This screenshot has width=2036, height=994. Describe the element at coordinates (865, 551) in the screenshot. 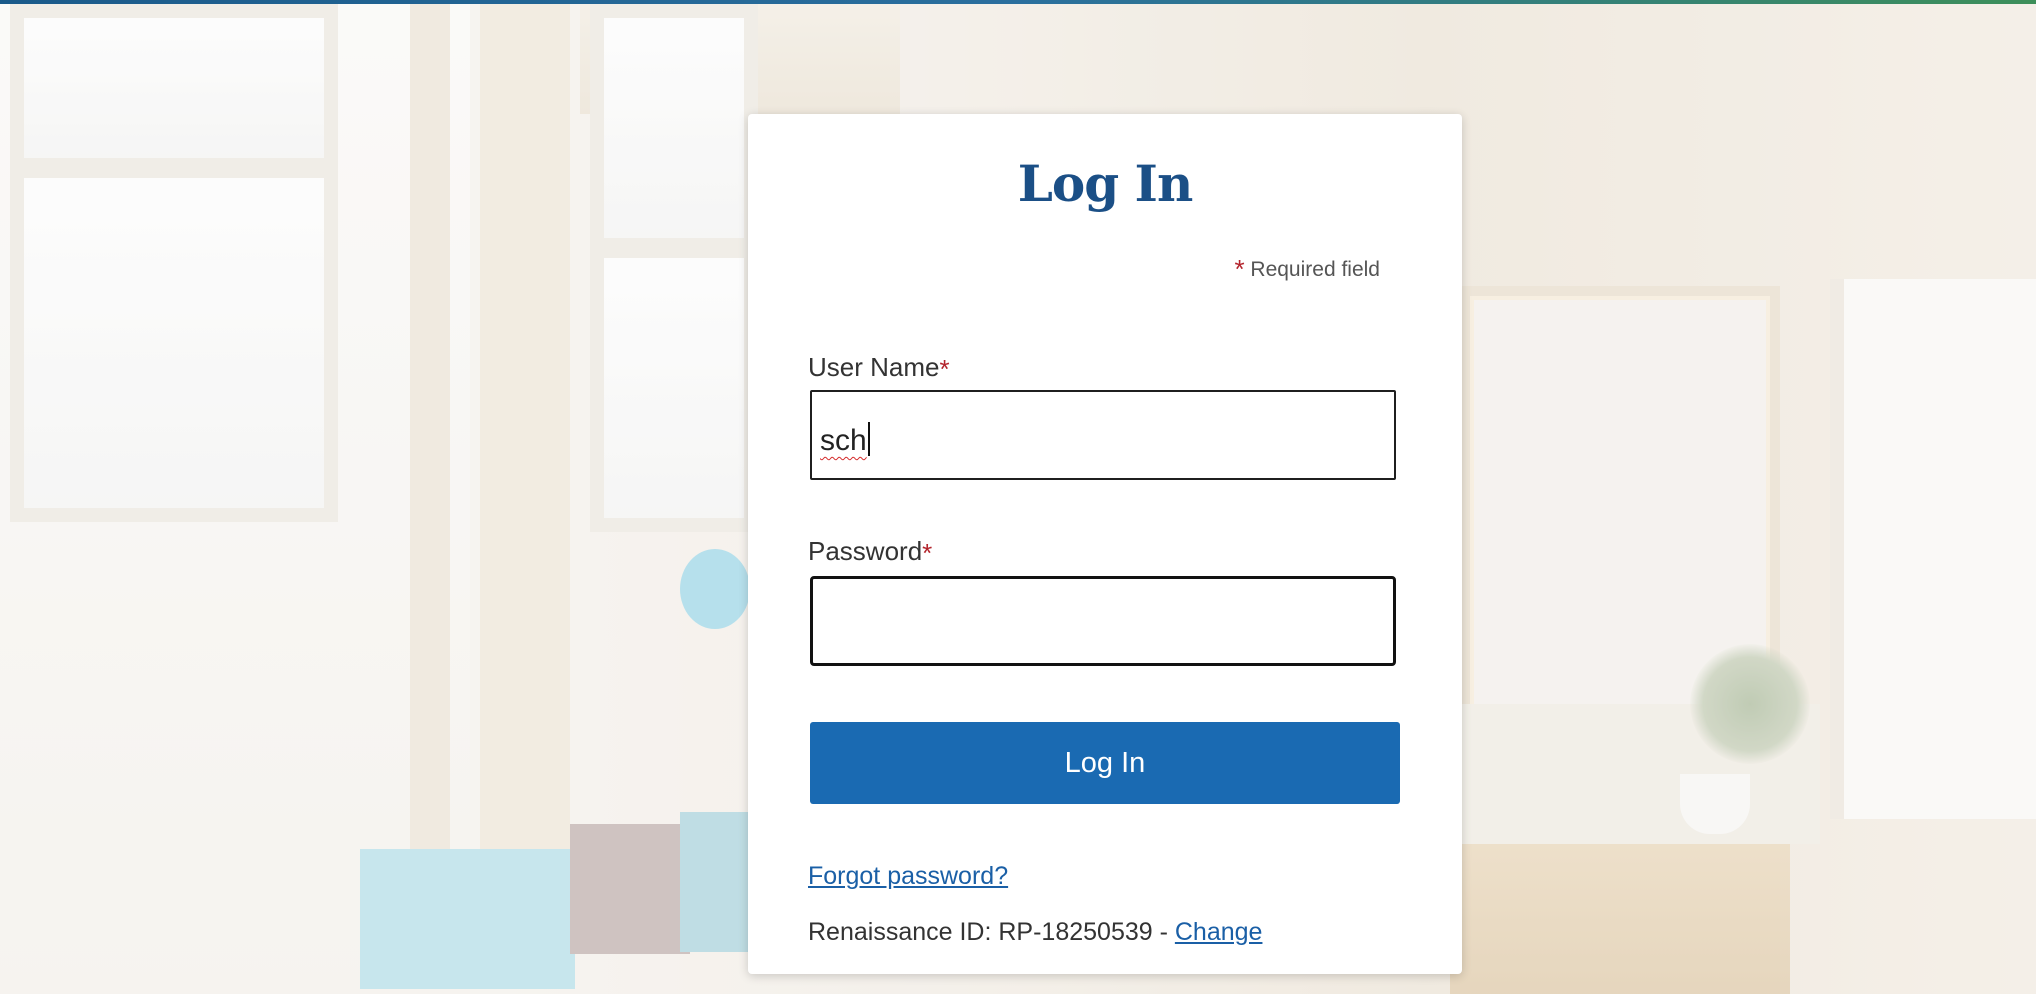

I see `password-label-text: Password` at that location.